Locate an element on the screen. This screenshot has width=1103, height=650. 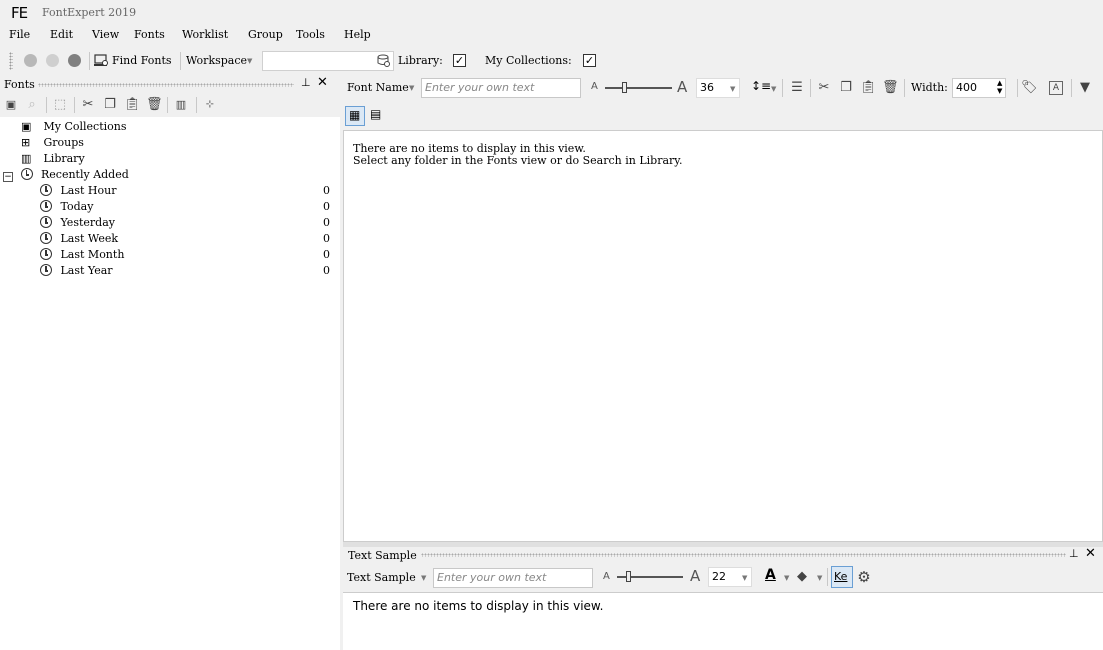
font-size-slider is located at coordinates (638, 88).